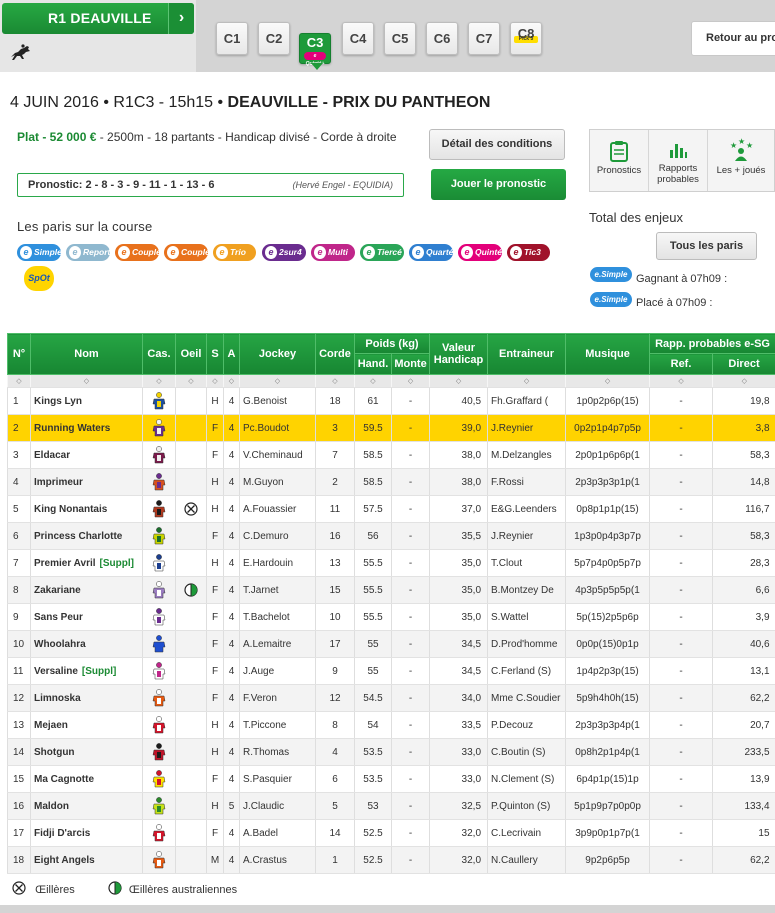 The height and width of the screenshot is (913, 775). I want to click on retour-au-programme-button: Retour au programme, so click(733, 38).